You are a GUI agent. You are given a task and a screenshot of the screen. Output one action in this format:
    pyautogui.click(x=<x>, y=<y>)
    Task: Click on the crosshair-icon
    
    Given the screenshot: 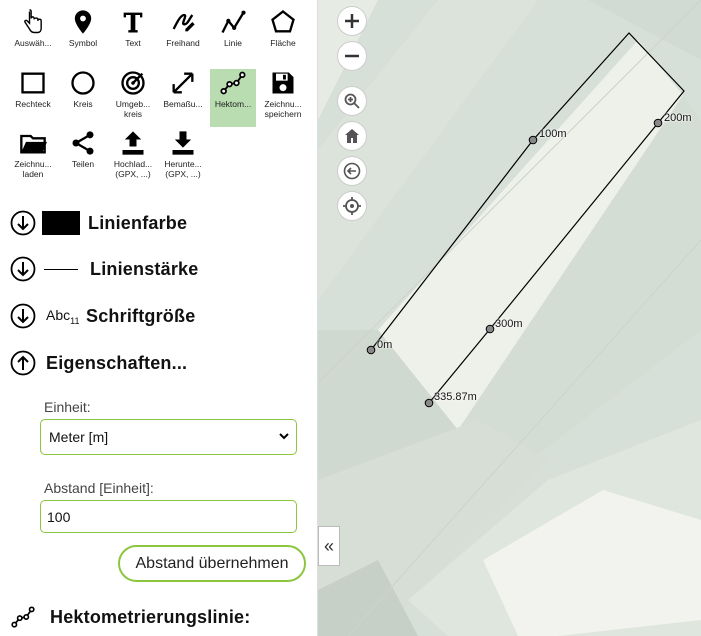 What is the action you would take?
    pyautogui.click(x=352, y=206)
    